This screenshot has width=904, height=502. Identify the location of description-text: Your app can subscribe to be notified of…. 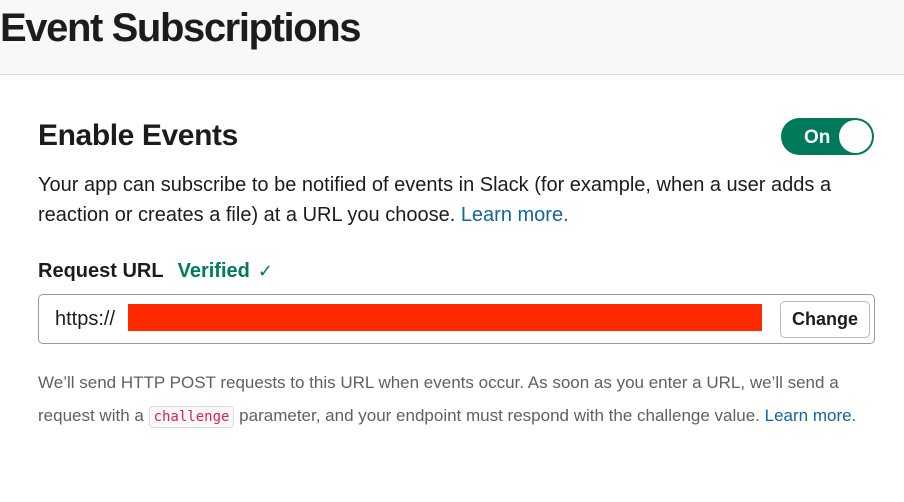
(435, 200).